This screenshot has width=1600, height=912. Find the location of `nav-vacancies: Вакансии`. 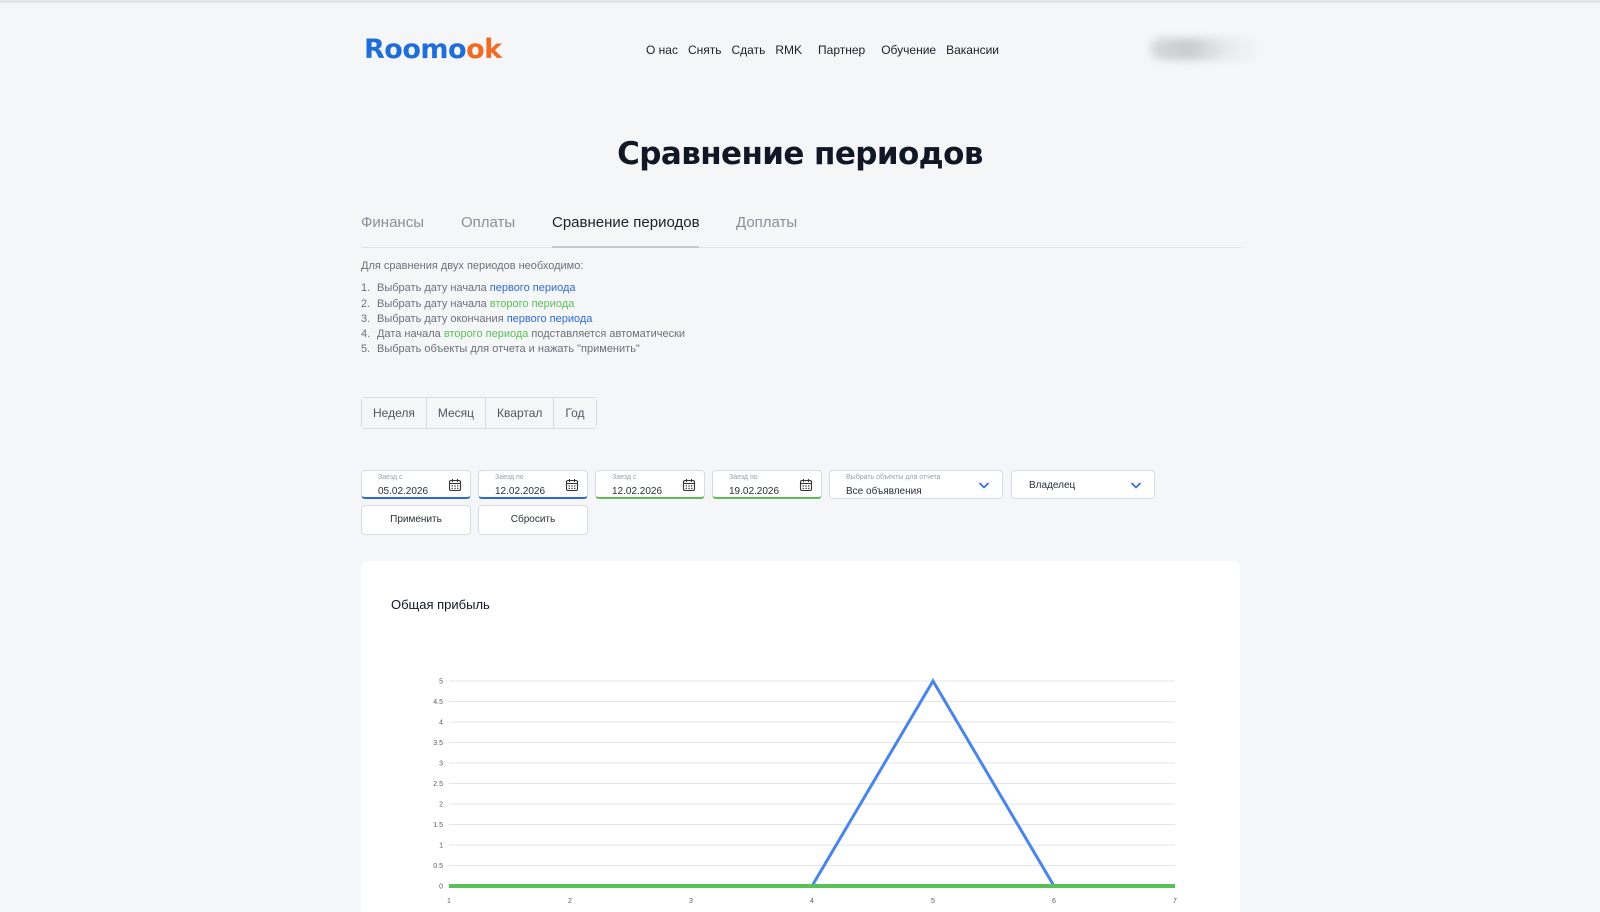

nav-vacancies: Вакансии is located at coordinates (972, 50).